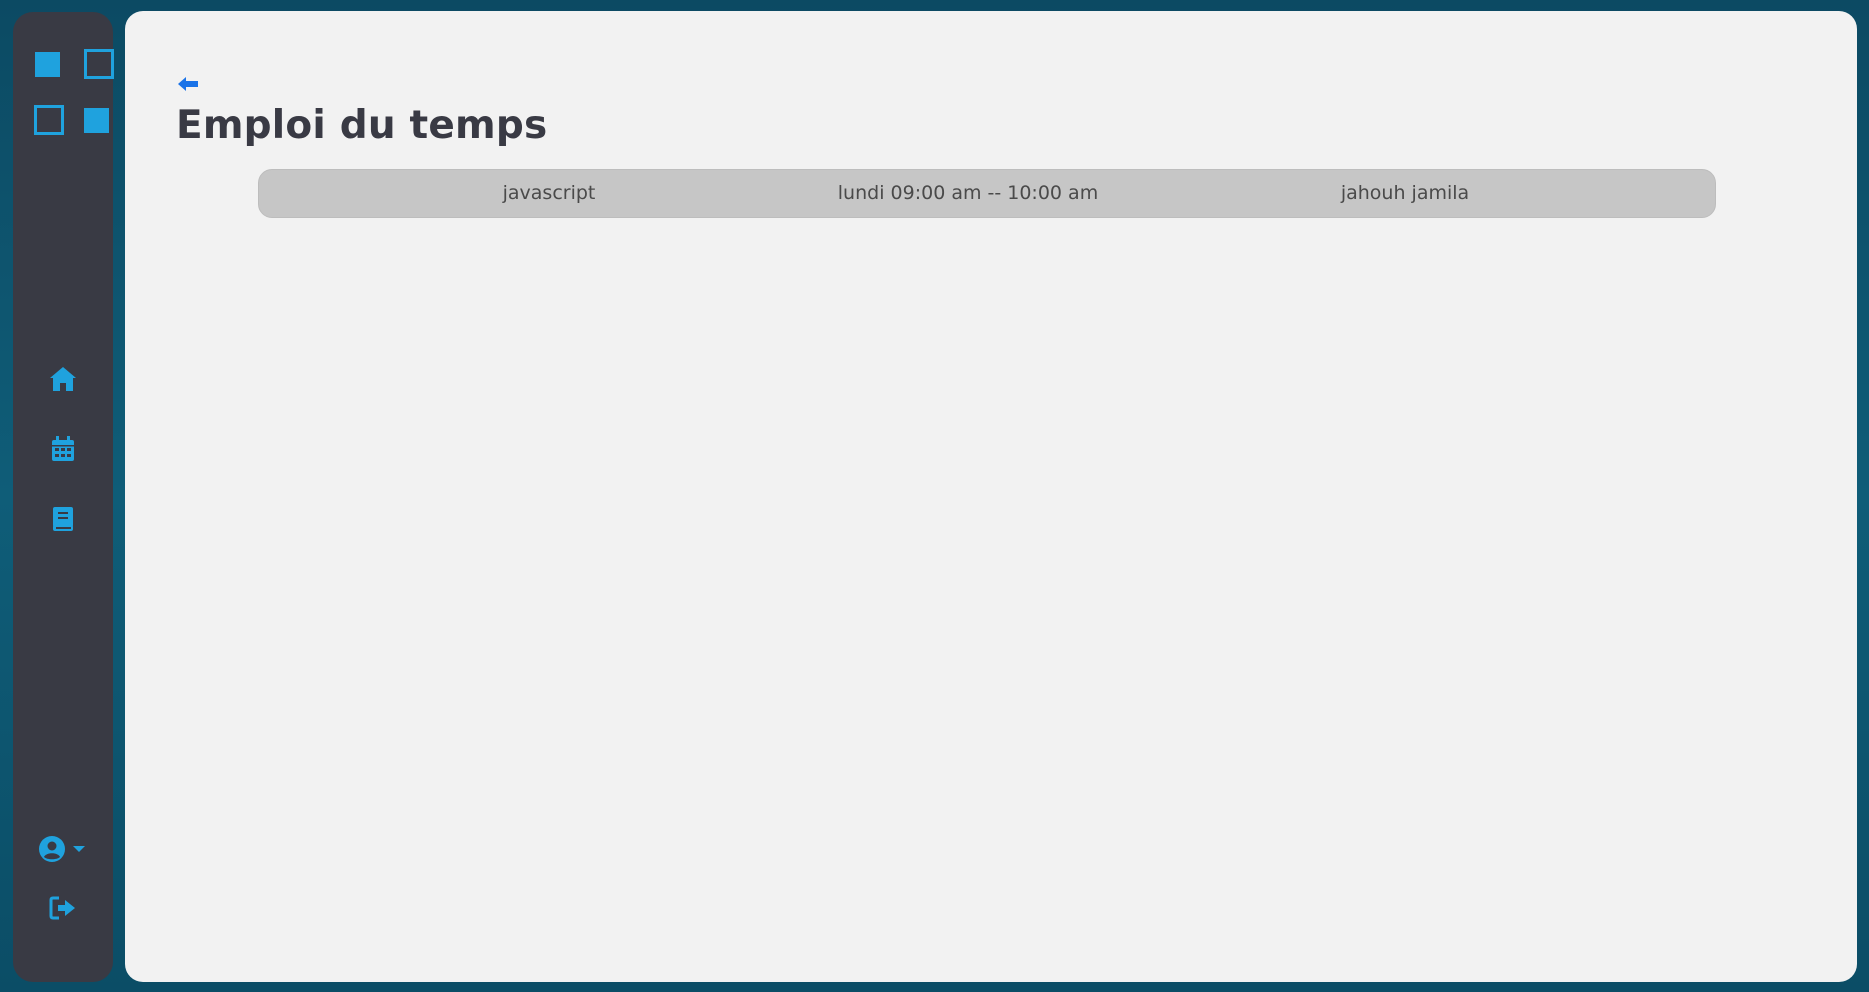 The image size is (1869, 992). I want to click on home-icon, so click(63, 379).